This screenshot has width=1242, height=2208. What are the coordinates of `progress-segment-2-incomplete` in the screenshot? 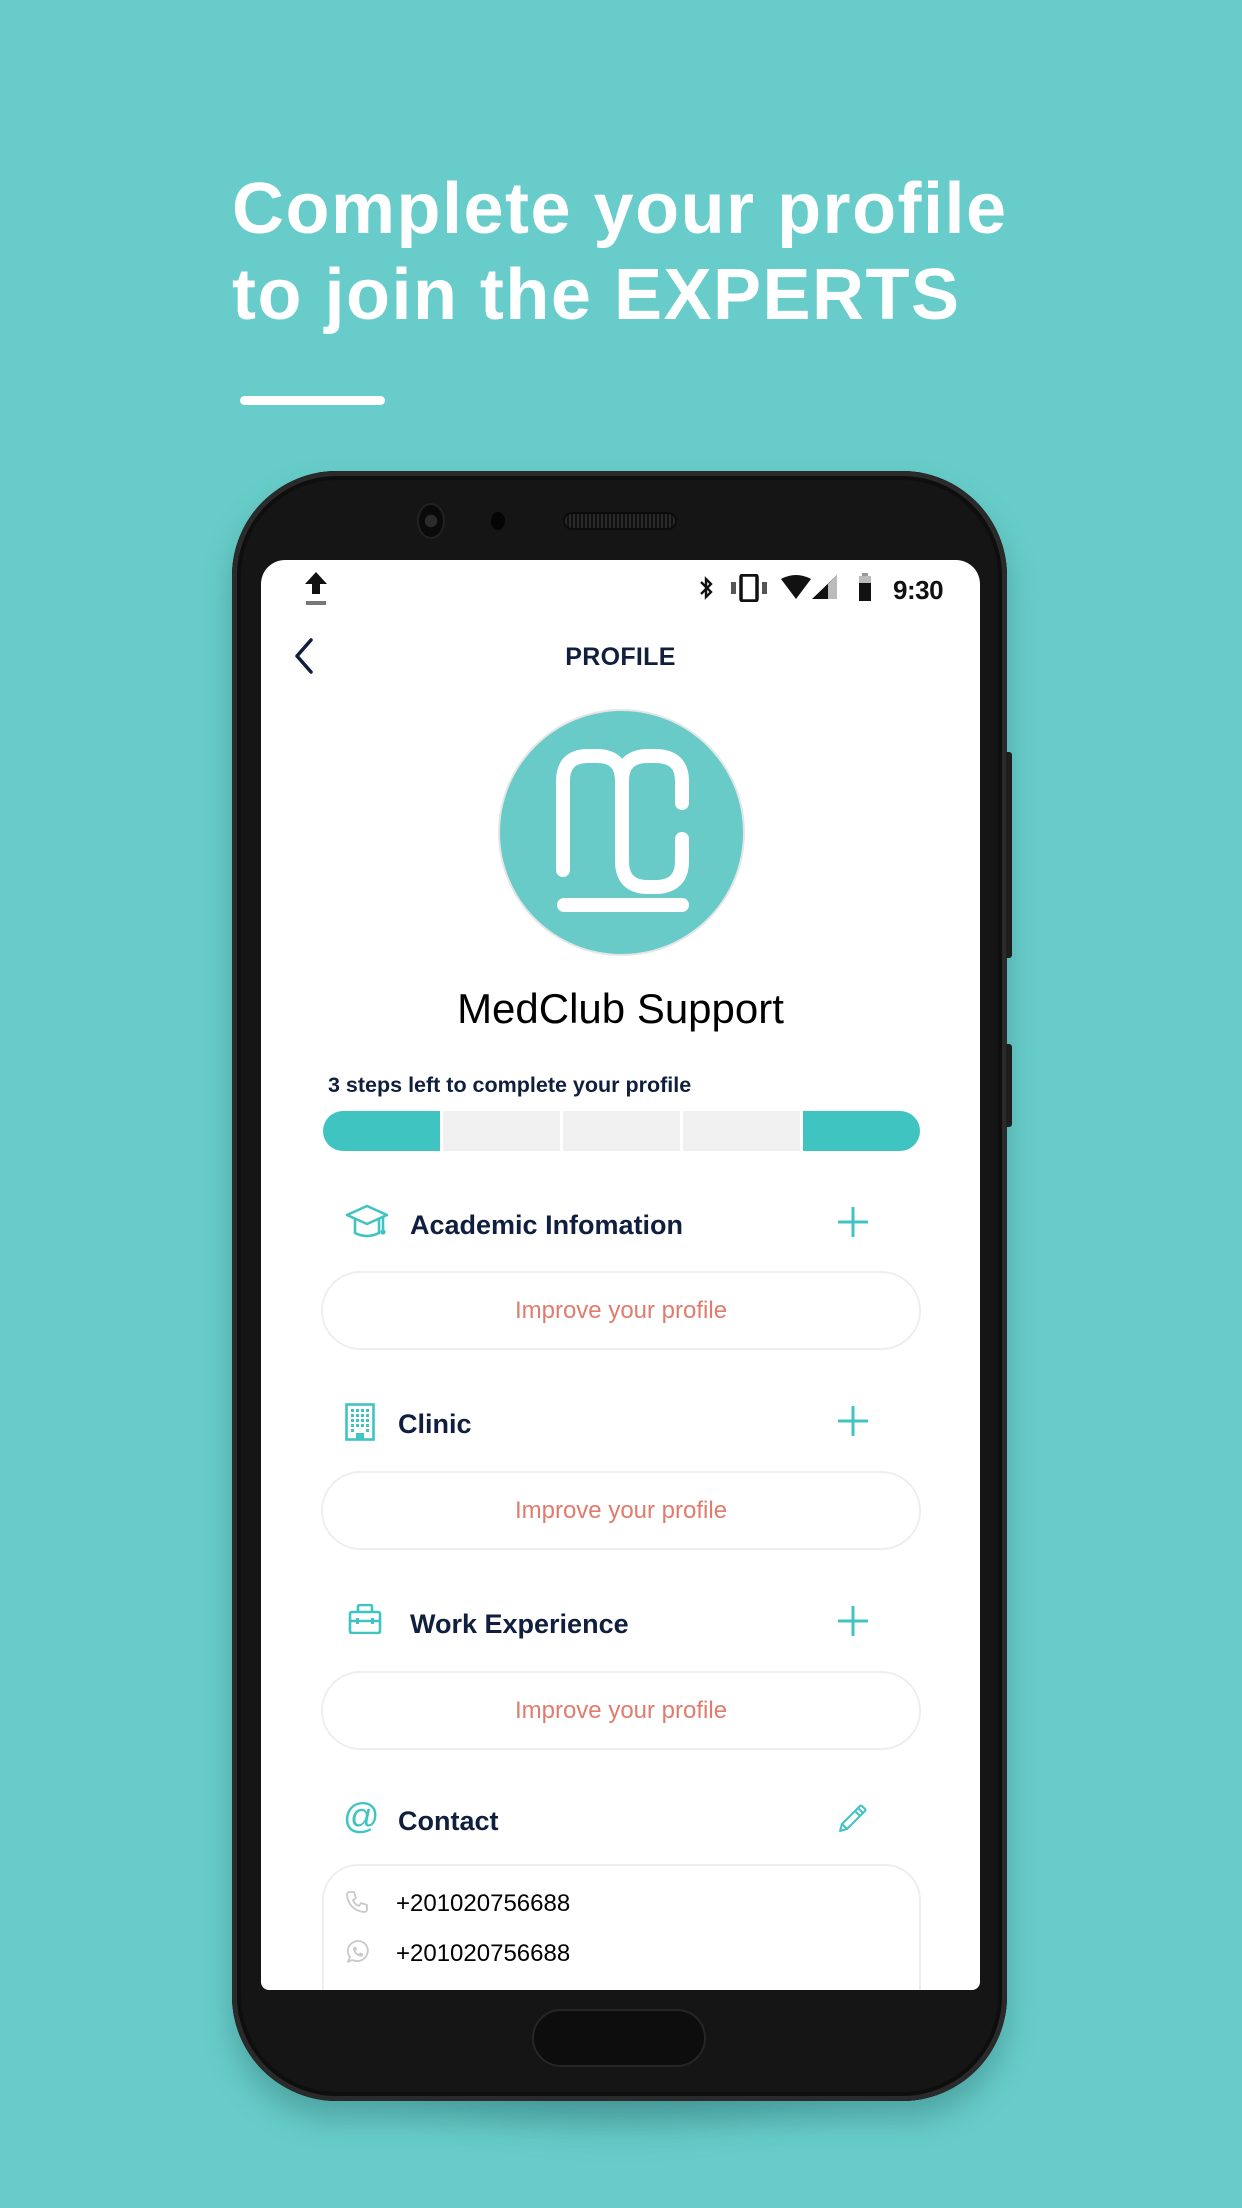 It's located at (501, 1131).